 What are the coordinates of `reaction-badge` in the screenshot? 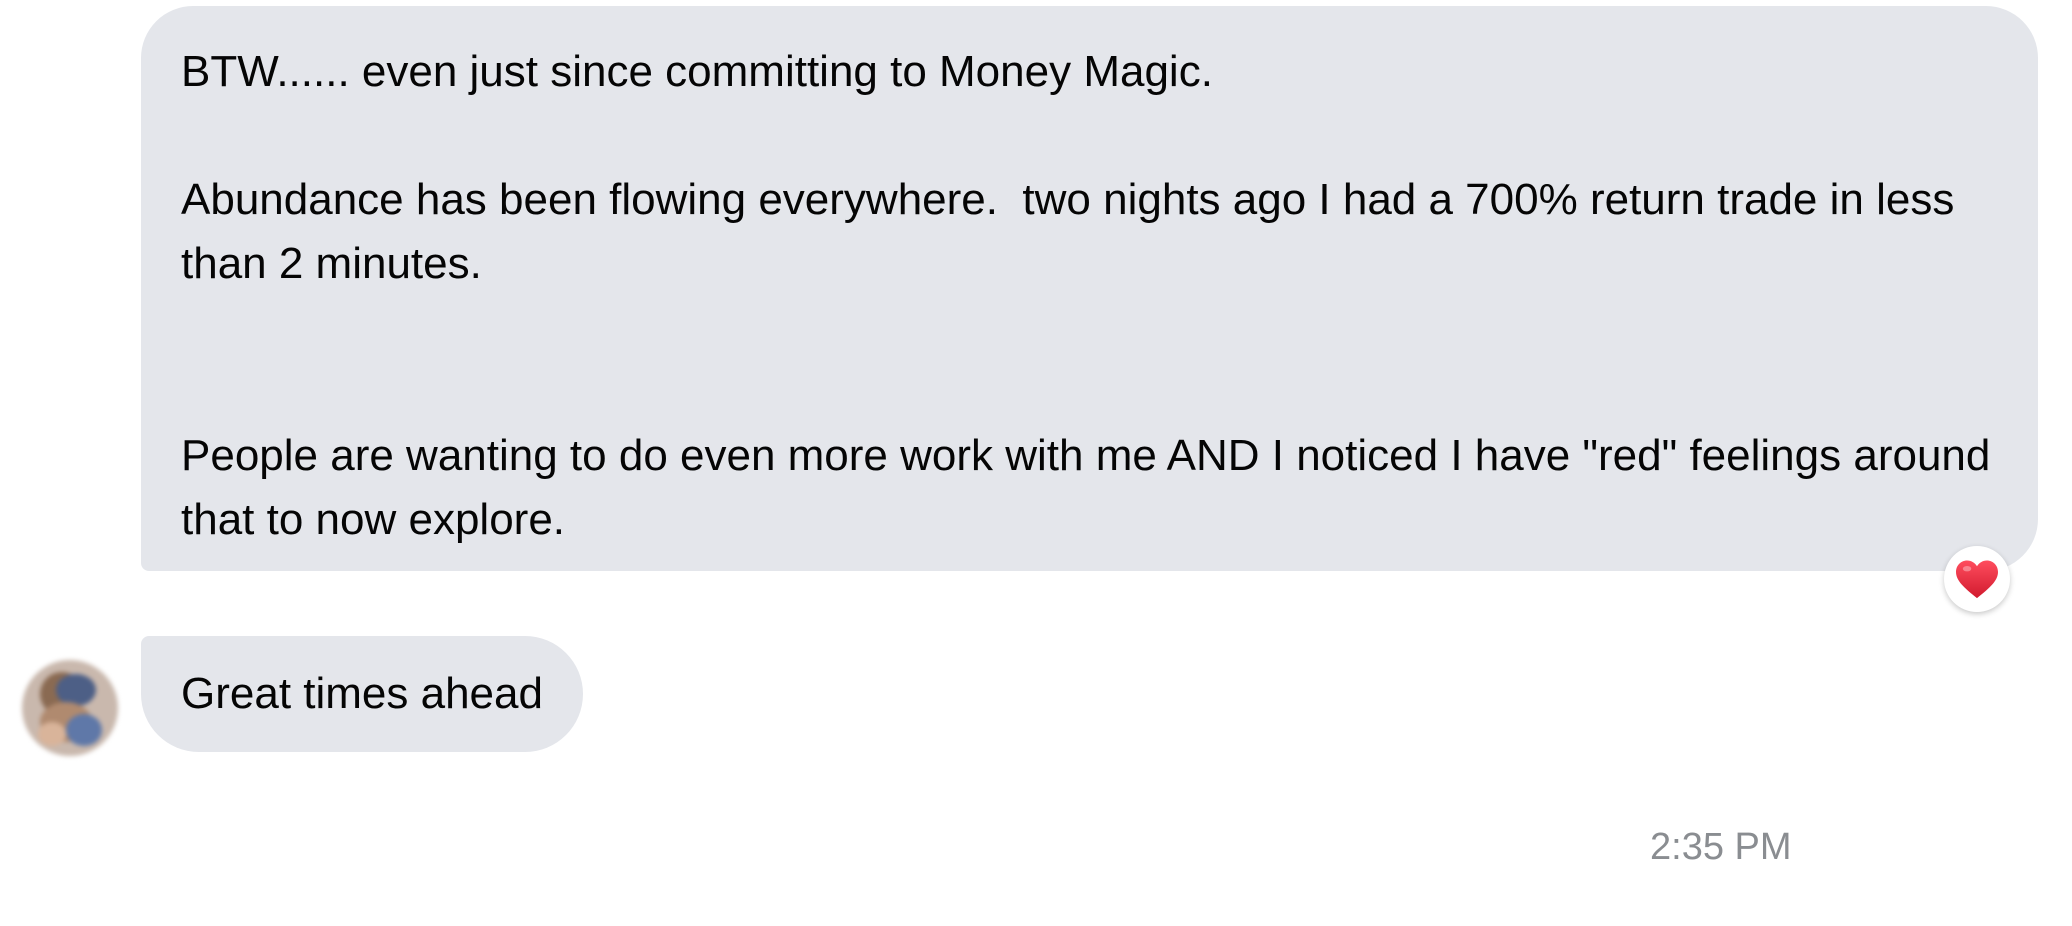 It's located at (1977, 579).